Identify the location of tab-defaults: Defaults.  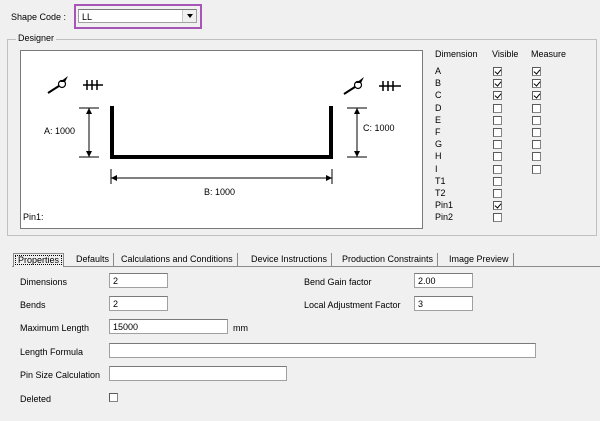
(93, 260).